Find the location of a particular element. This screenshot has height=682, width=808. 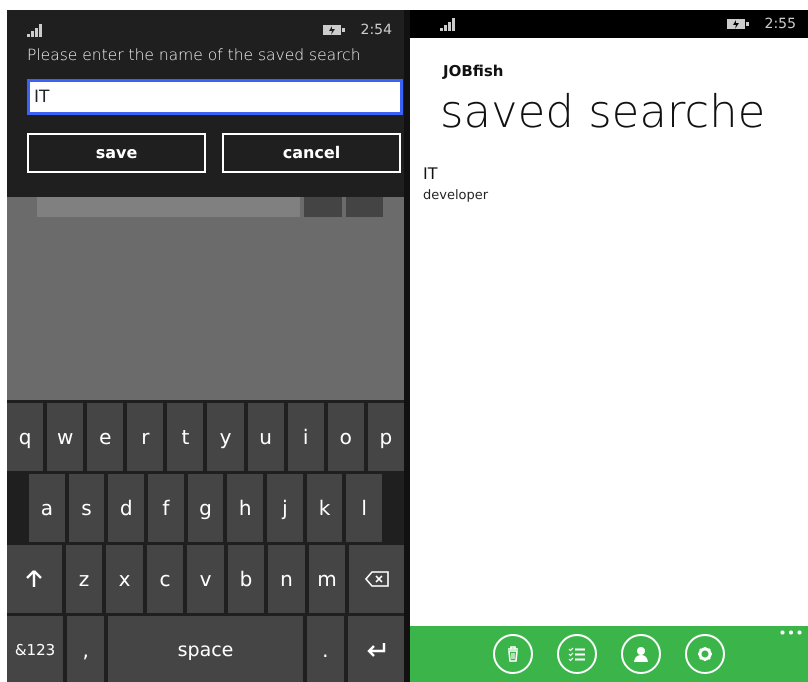

keyboard-key: e is located at coordinates (105, 437).